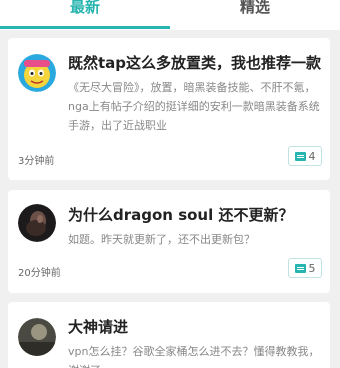 The height and width of the screenshot is (368, 340). I want to click on post-title: 既然tap这么多放置类，我也推荐一款, so click(197, 62).